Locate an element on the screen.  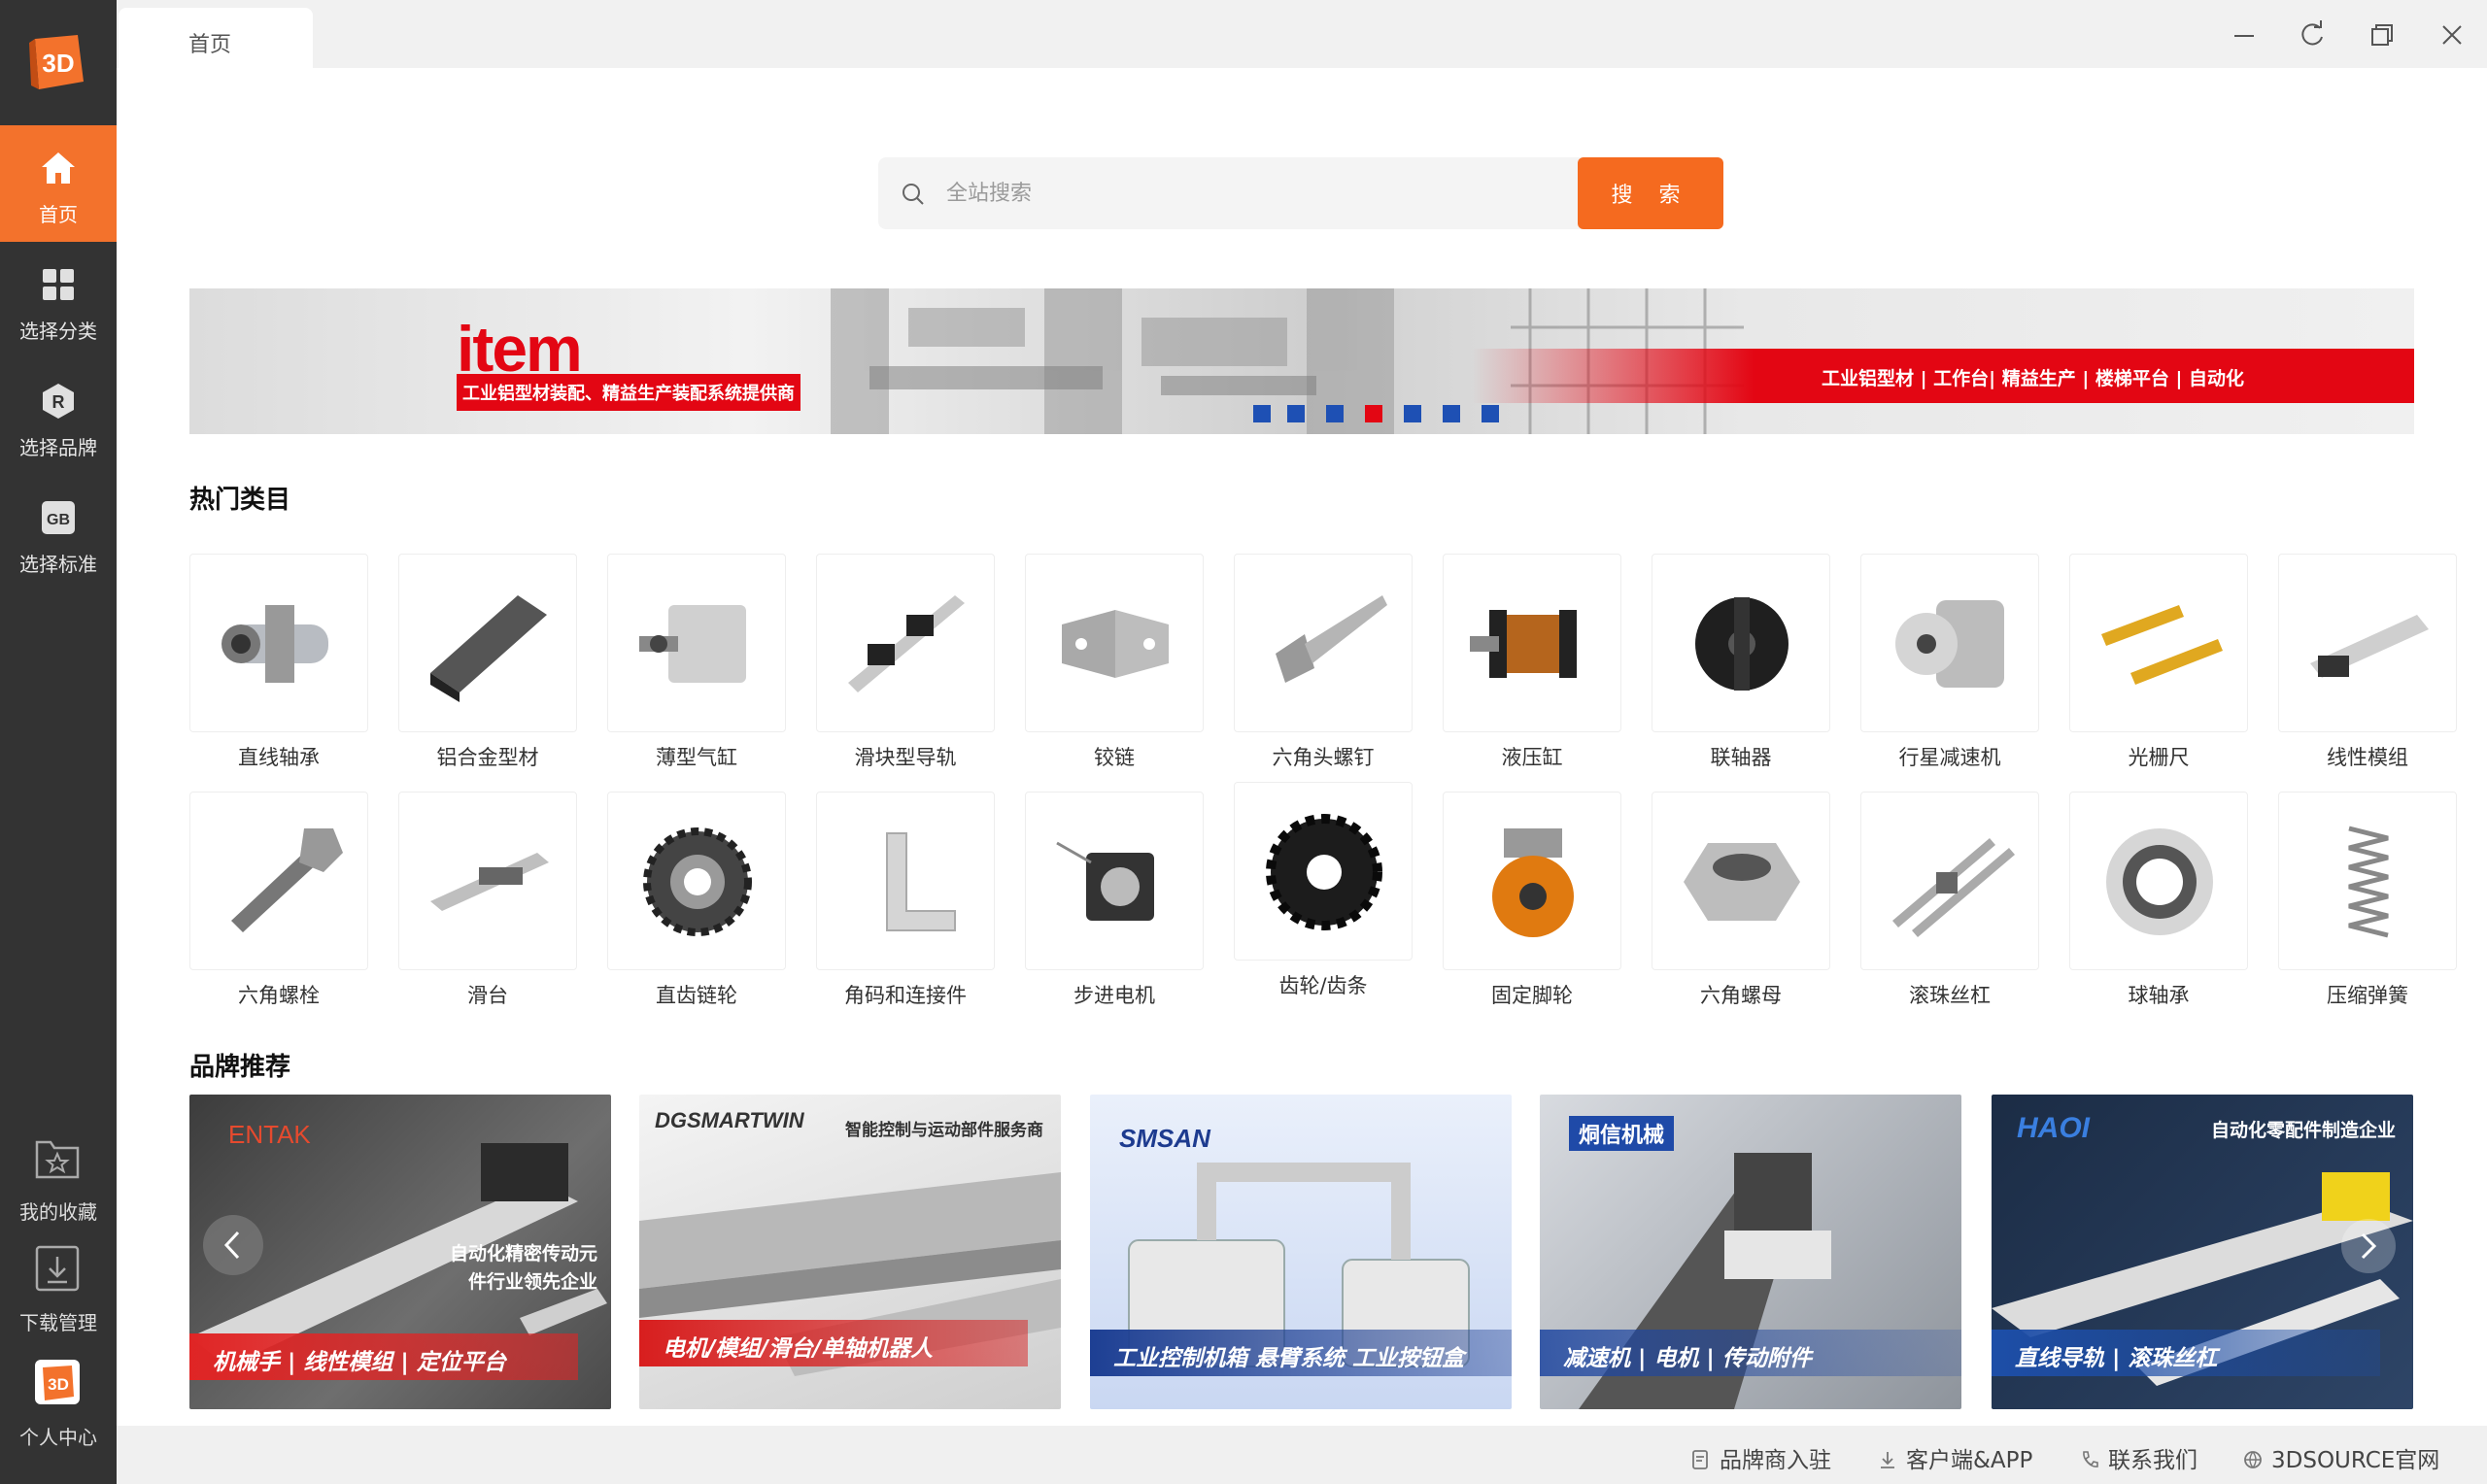
category-card: 滑块型导轨 is located at coordinates (905, 662).